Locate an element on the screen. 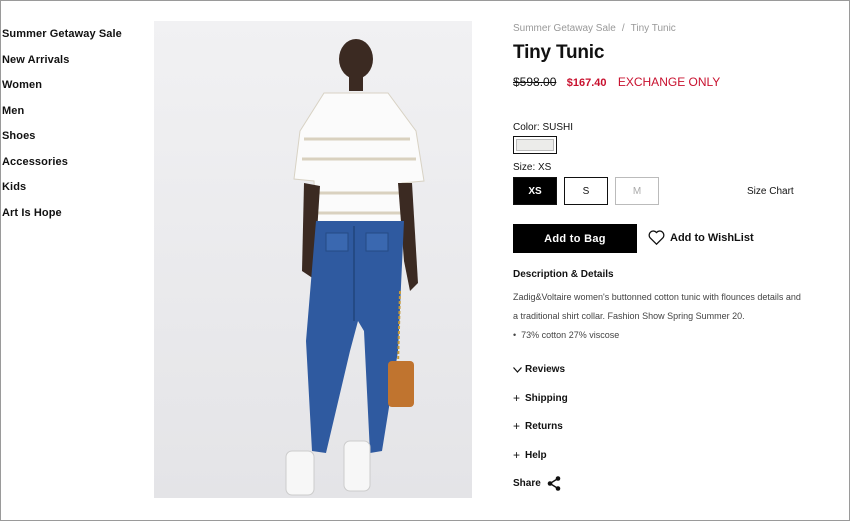 This screenshot has width=850, height=521. wishlist-label: Add to WishList is located at coordinates (712, 237).